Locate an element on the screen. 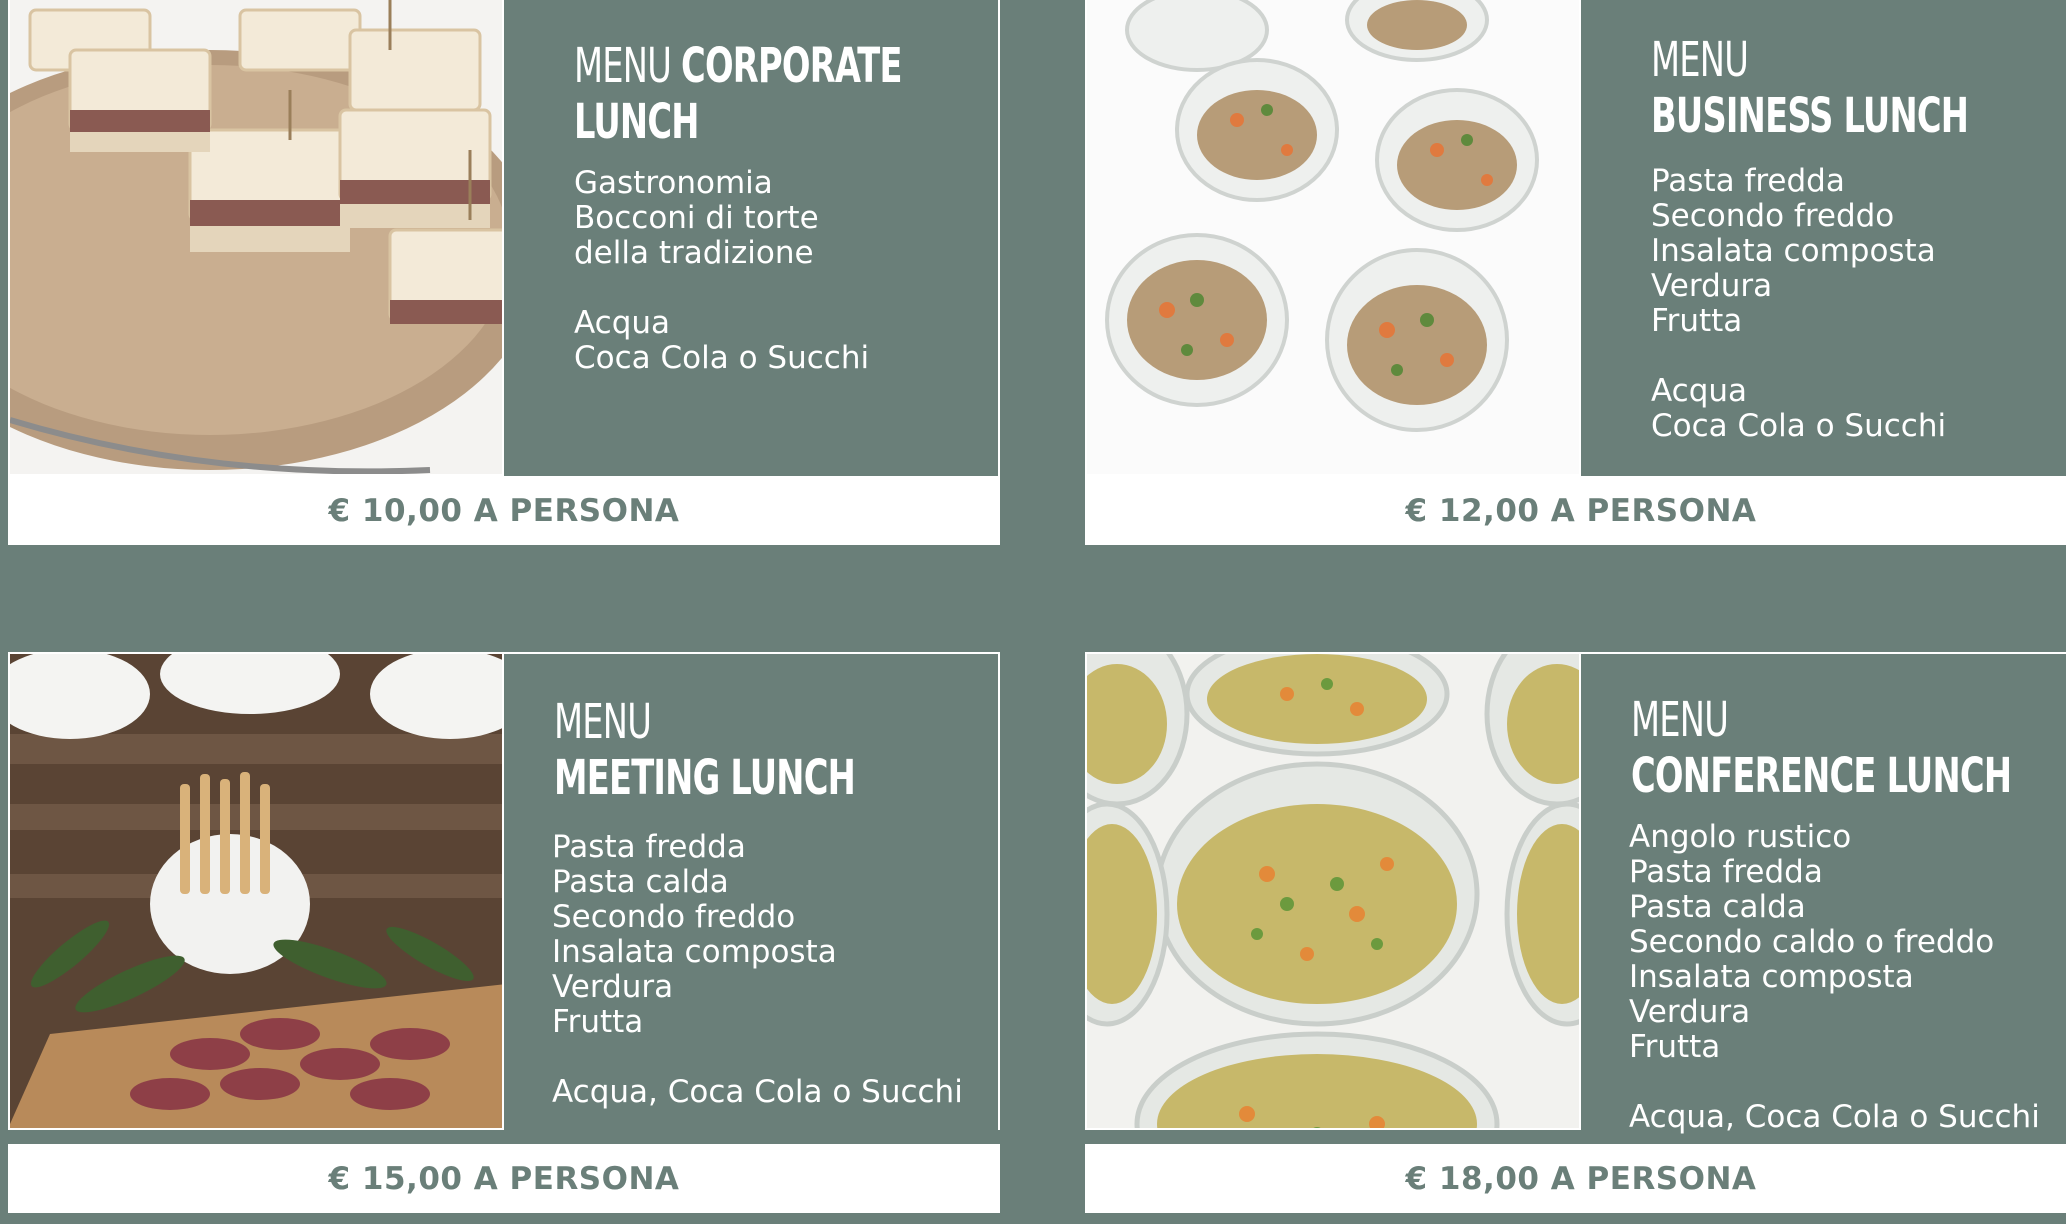 This screenshot has height=1224, width=2066. price-bar: € 18,00 A PERSONA is located at coordinates (1575, 1178).